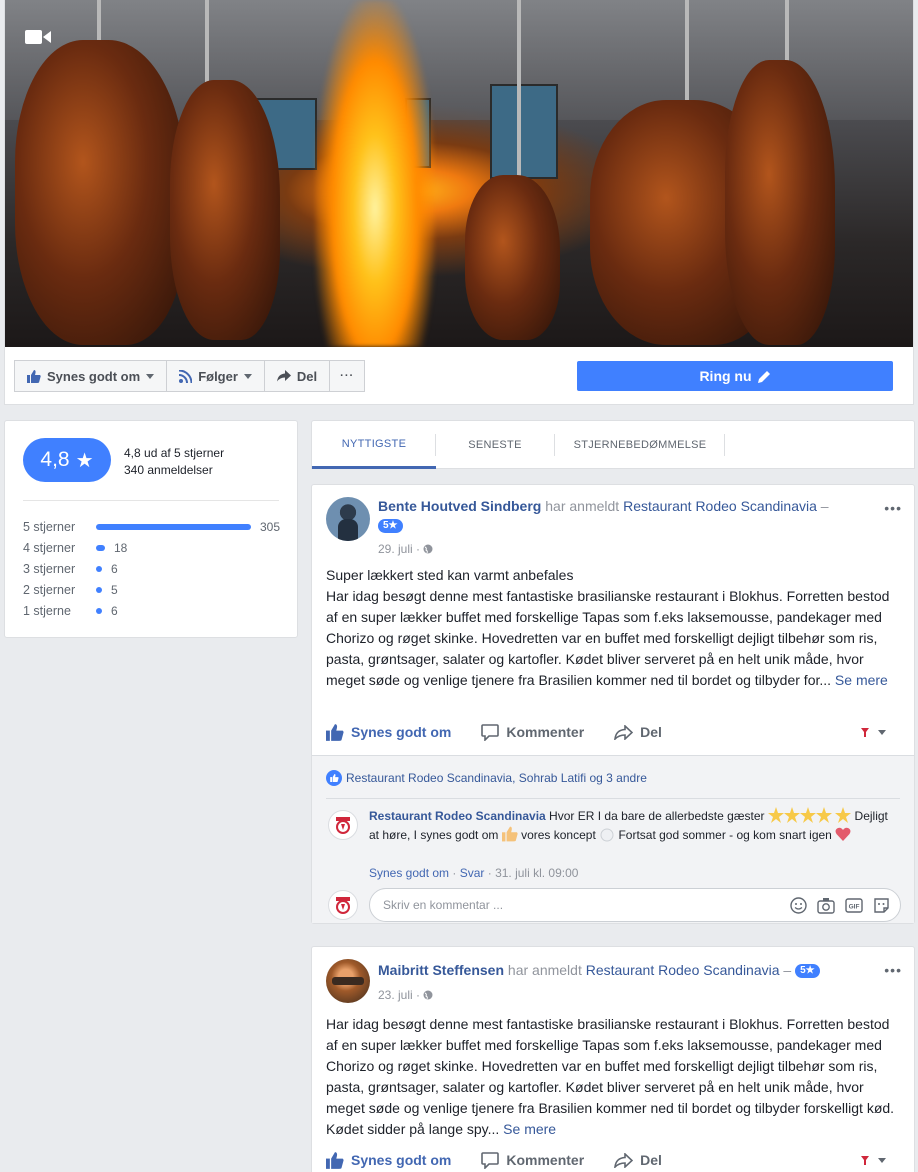 The image size is (918, 1172). I want to click on restaurant-avatar, so click(343, 825).